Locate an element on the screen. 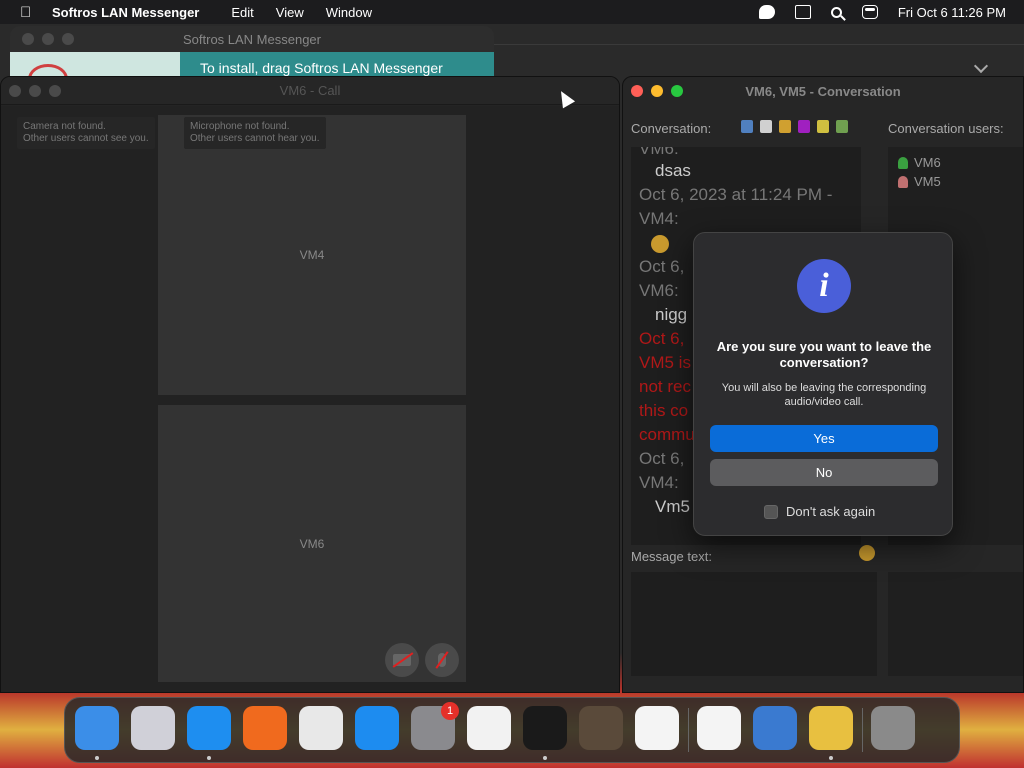 The height and width of the screenshot is (768, 1024). stage-manager-icon is located at coordinates (802, 12).